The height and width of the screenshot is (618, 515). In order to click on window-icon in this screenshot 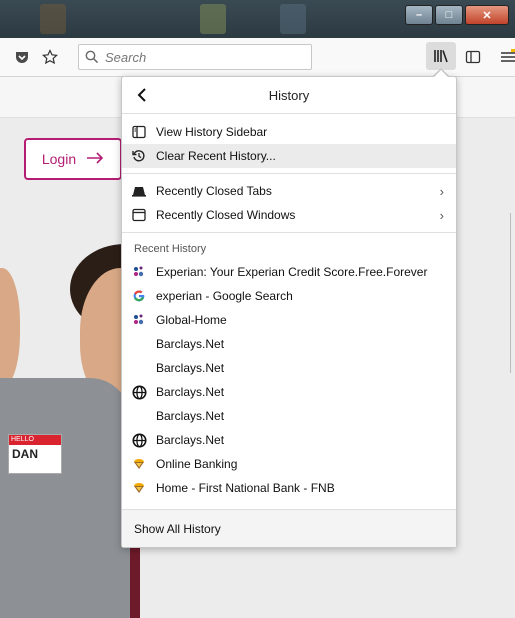, I will do `click(144, 215)`.